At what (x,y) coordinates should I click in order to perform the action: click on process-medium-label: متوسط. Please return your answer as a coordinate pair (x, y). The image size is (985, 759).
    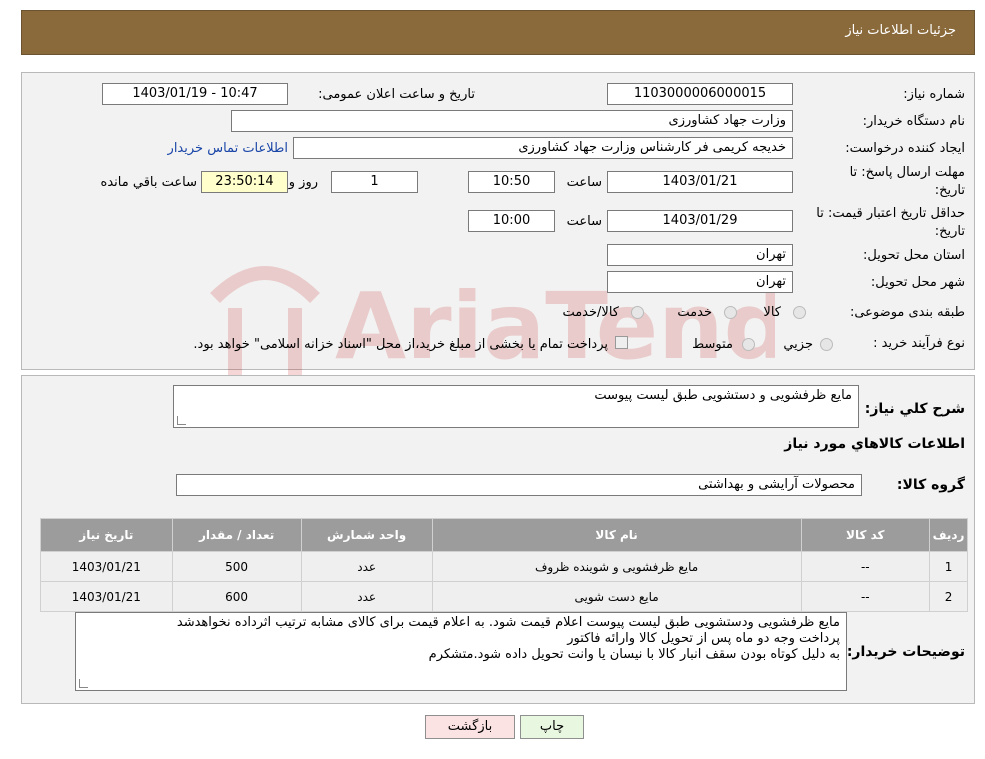
    Looking at the image, I should click on (712, 344).